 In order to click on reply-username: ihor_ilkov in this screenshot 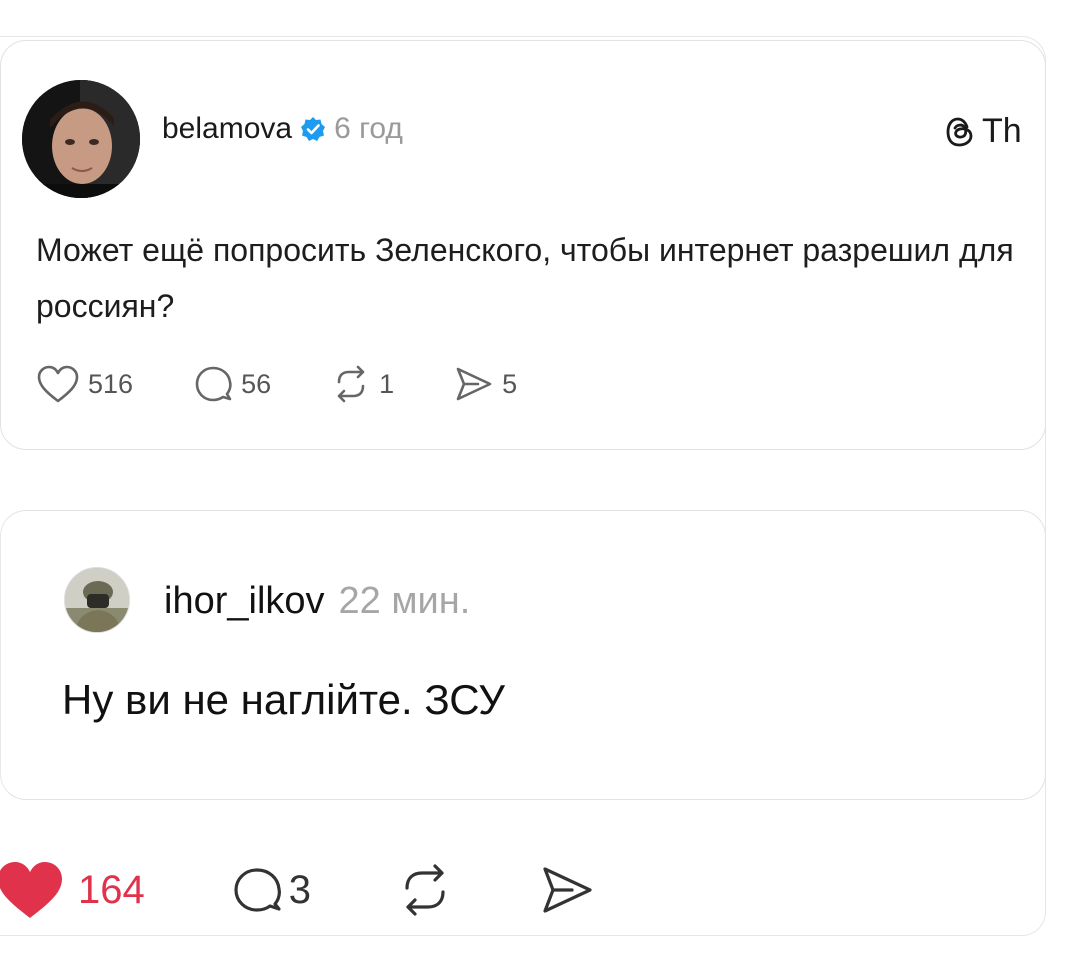, I will do `click(244, 601)`.